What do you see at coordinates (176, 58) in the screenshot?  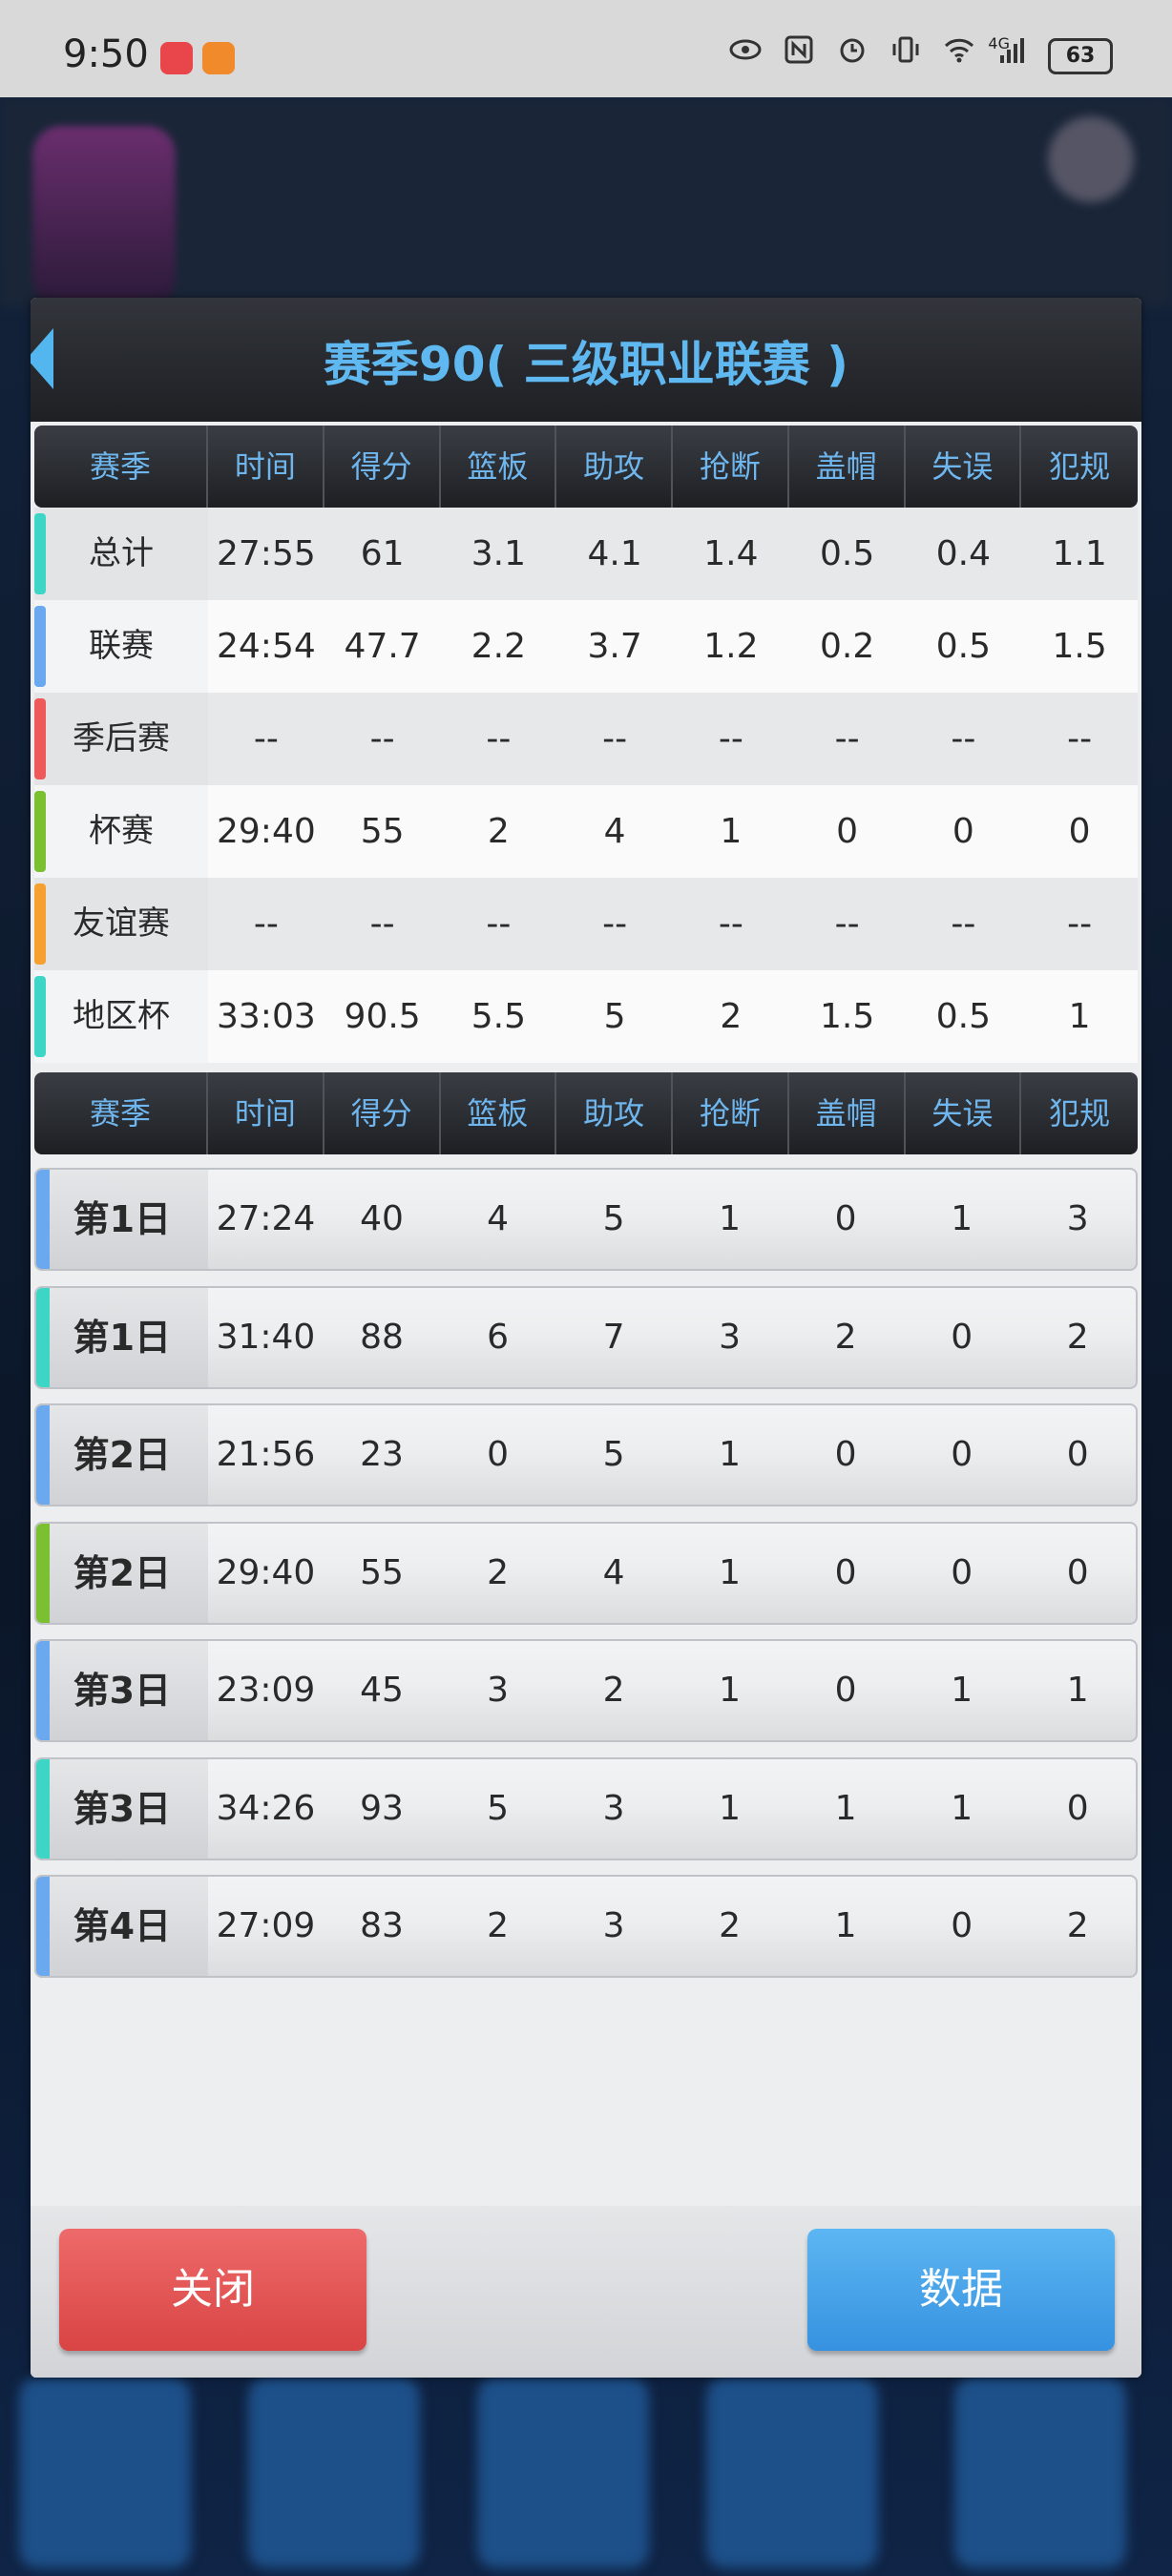 I see `book-app-icon` at bounding box center [176, 58].